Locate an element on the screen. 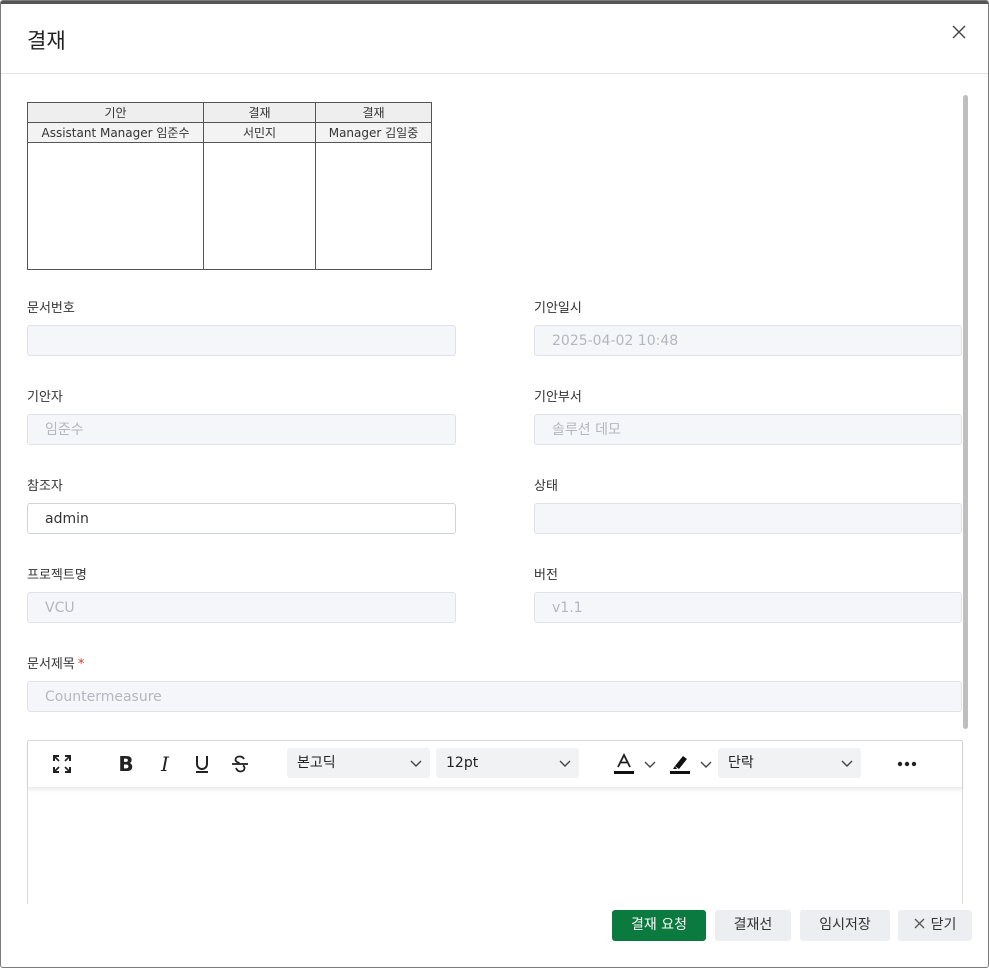 This screenshot has width=989, height=968. save-draft-button: 임시저장 is located at coordinates (845, 925).